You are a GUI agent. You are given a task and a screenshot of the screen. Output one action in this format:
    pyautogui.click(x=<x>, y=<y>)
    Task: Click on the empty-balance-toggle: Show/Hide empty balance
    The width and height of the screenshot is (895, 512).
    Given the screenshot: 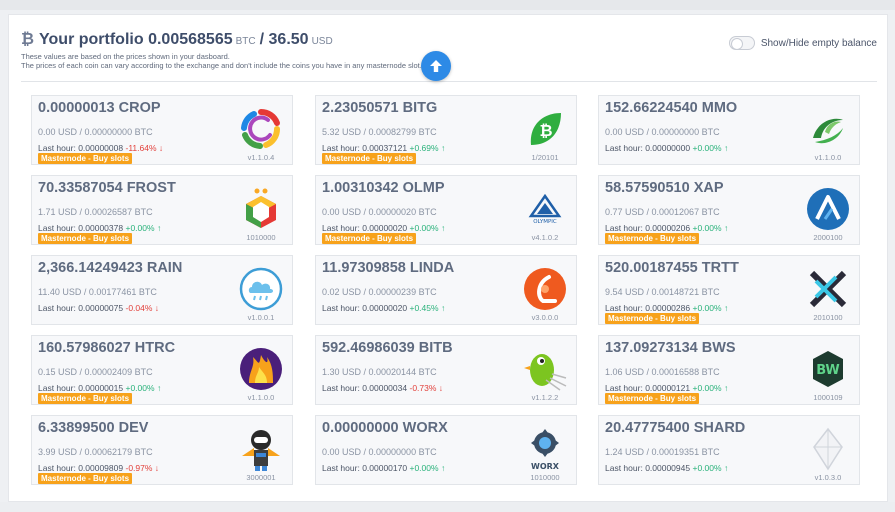 What is the action you would take?
    pyautogui.click(x=802, y=43)
    